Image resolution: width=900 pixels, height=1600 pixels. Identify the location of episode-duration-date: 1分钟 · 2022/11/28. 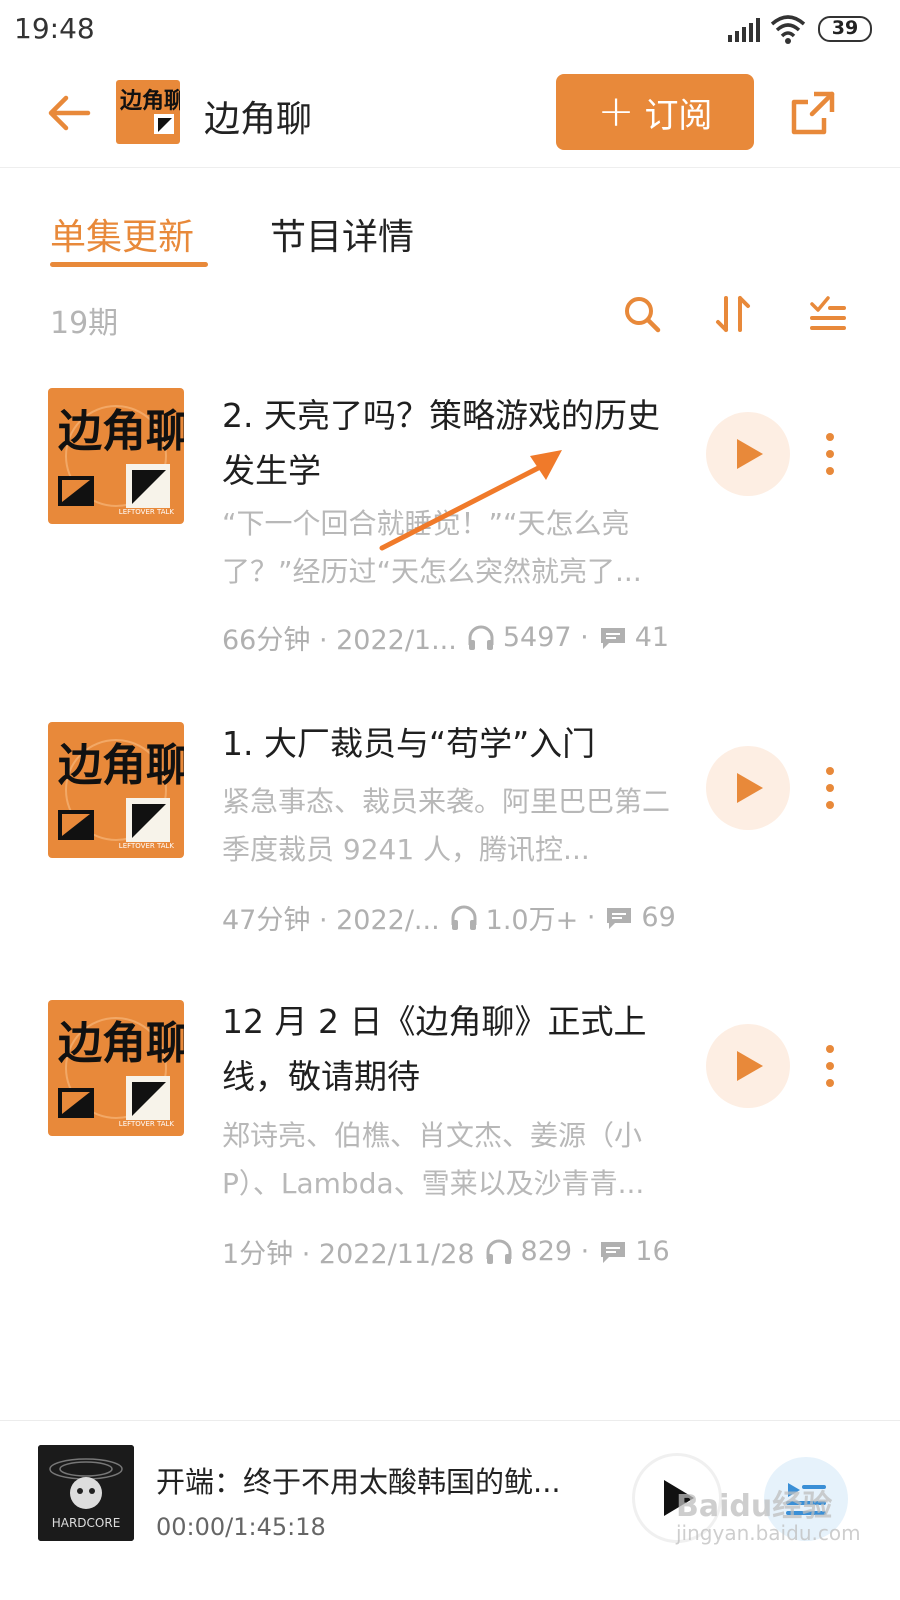
(348, 1254).